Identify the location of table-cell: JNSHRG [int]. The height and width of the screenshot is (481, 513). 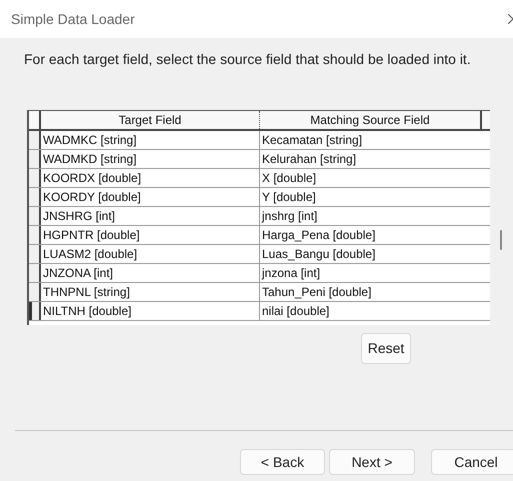
(150, 216).